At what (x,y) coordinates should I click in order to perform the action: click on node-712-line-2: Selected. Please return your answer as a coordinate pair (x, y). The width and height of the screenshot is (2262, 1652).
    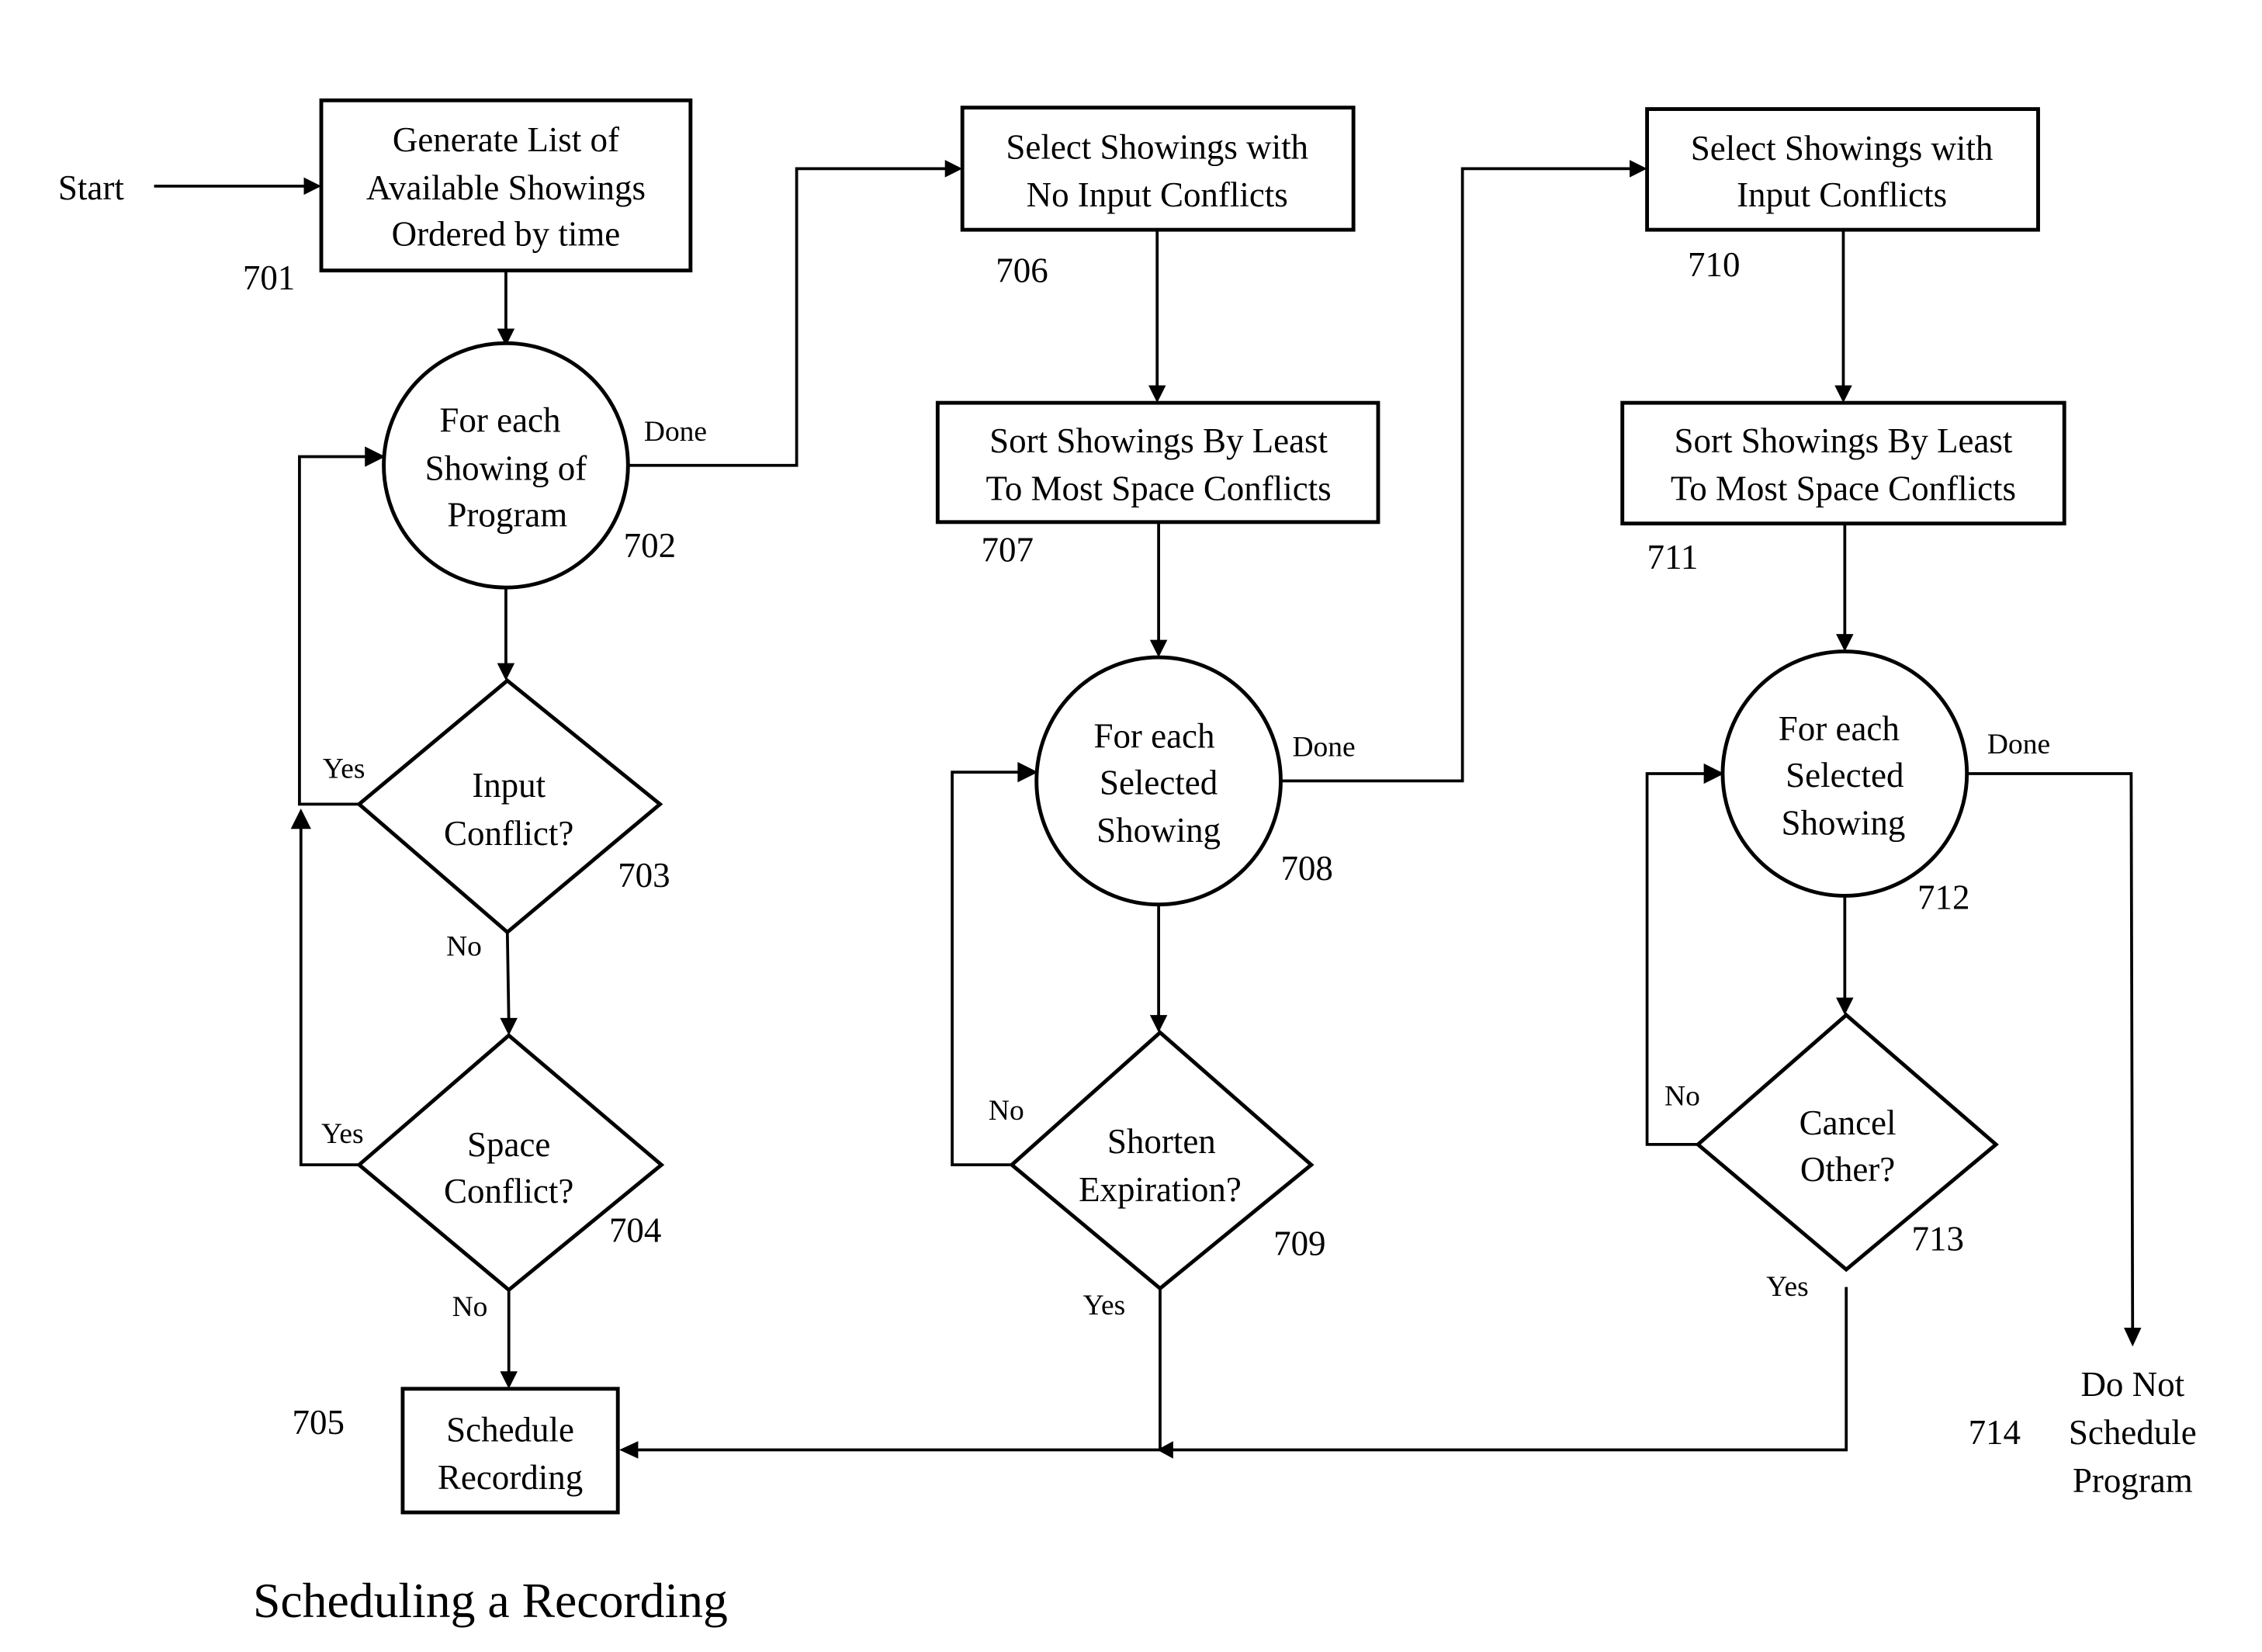
    Looking at the image, I should click on (1845, 775).